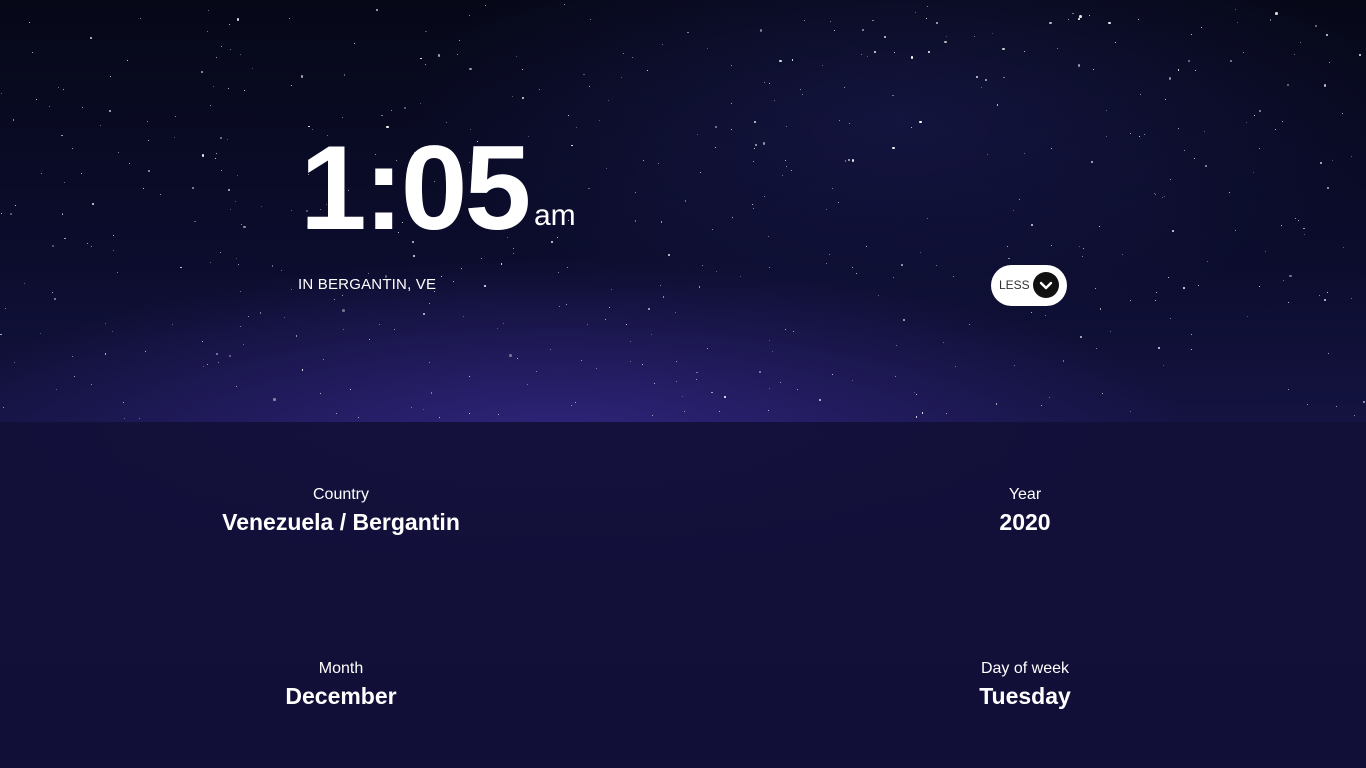 This screenshot has width=1366, height=768. Describe the element at coordinates (341, 685) in the screenshot. I see `info-month: Month December` at that location.